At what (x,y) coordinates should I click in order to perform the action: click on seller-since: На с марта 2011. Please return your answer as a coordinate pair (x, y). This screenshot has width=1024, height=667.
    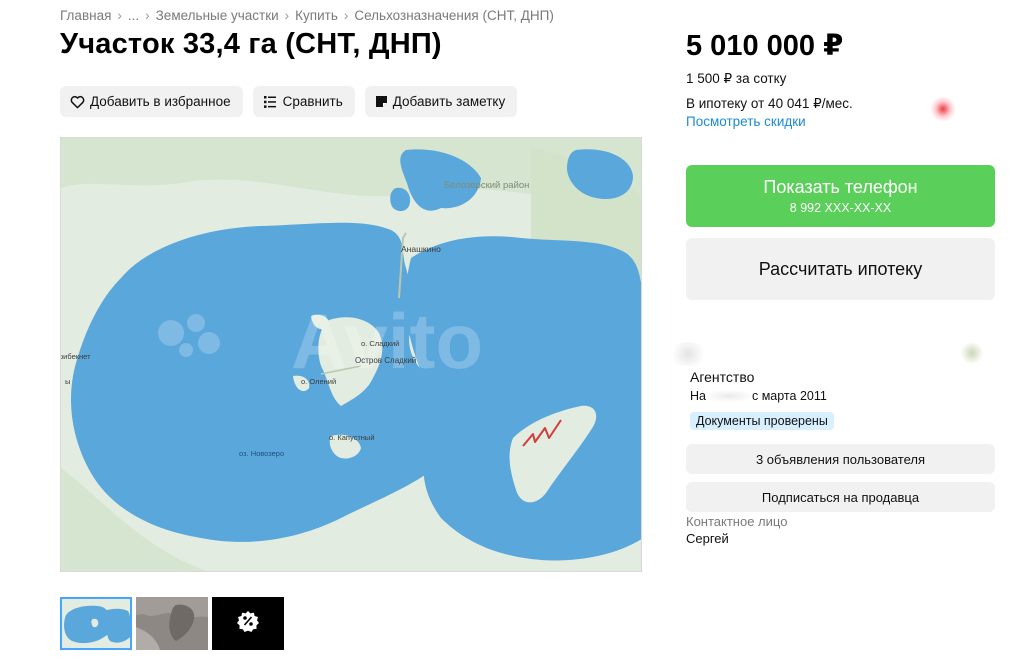
    Looking at the image, I should click on (758, 396).